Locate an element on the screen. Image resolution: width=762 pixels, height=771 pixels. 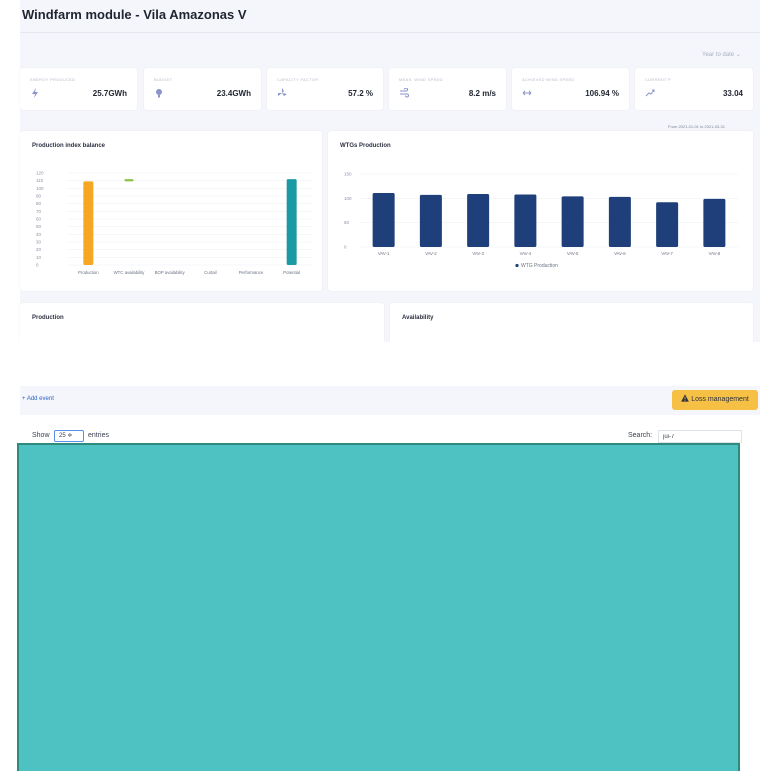
section-gap is located at coordinates (381, 364).